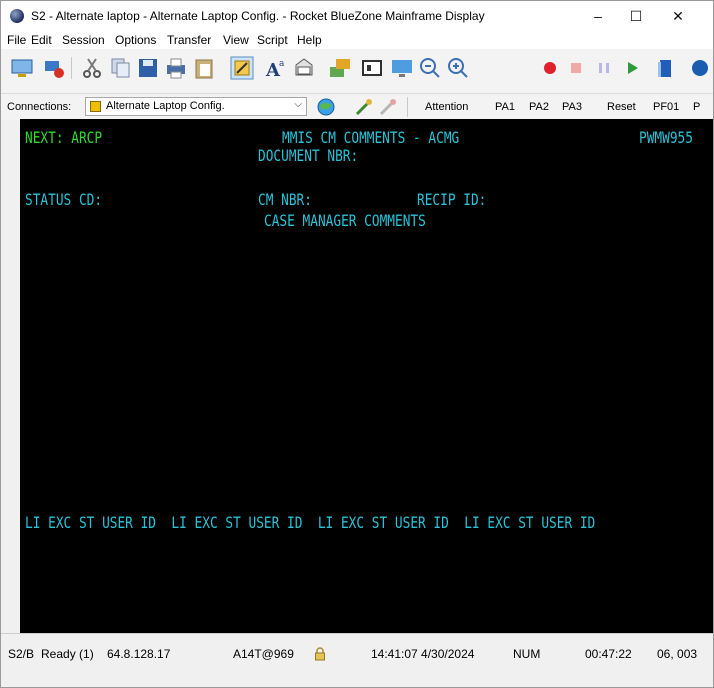 Image resolution: width=714 pixels, height=688 pixels. What do you see at coordinates (204, 68) in the screenshot?
I see `paste-icon` at bounding box center [204, 68].